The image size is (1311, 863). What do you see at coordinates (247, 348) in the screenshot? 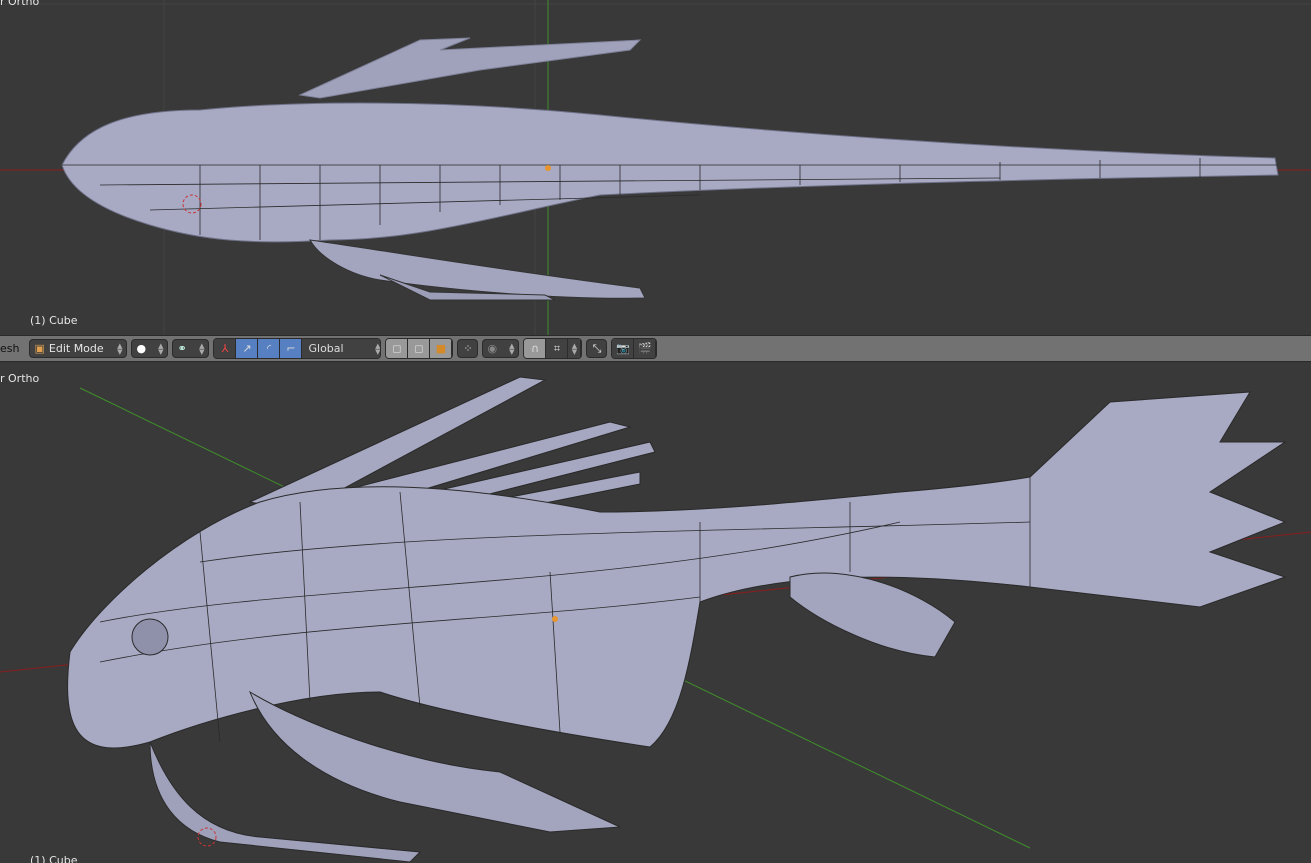
I see `translate-icon: ↗` at bounding box center [247, 348].